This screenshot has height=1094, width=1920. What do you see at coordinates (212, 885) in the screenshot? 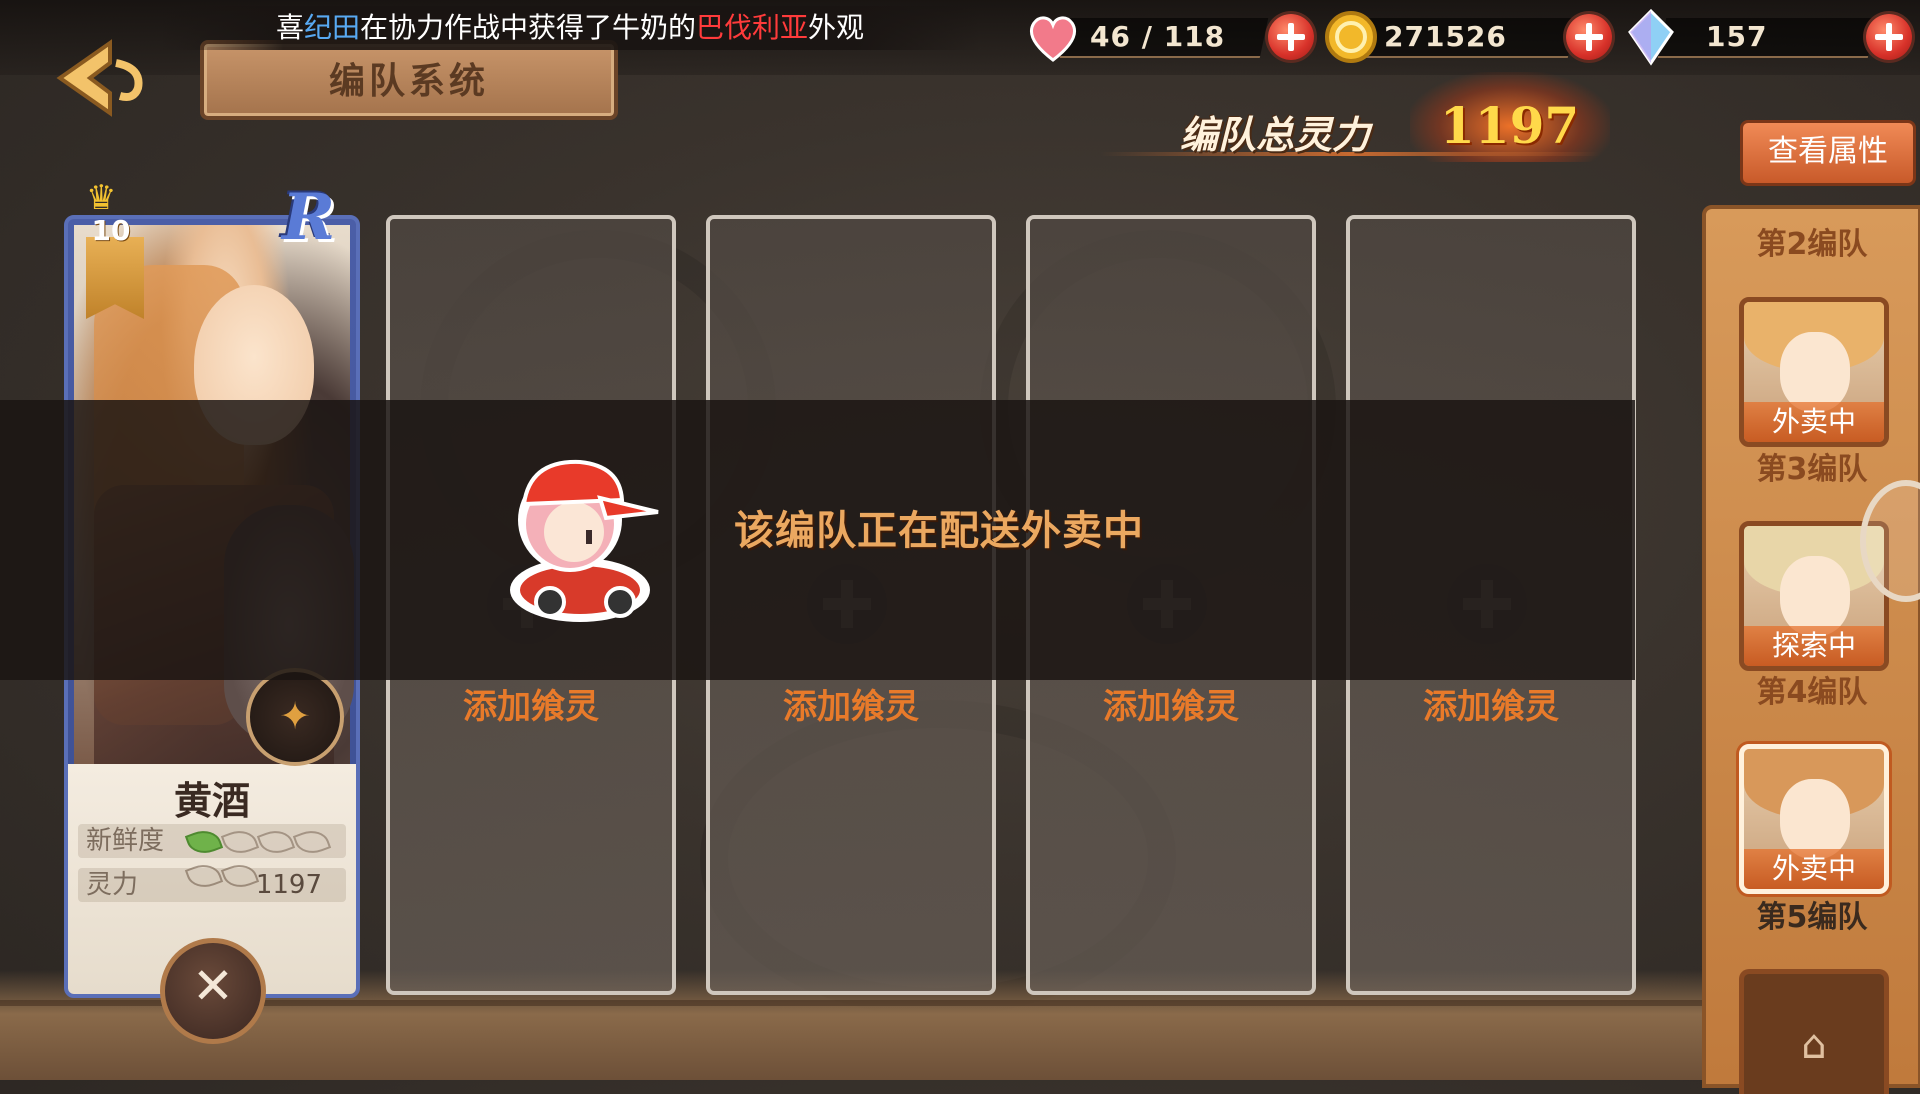
I see `power-row: 灵力 1197` at bounding box center [212, 885].